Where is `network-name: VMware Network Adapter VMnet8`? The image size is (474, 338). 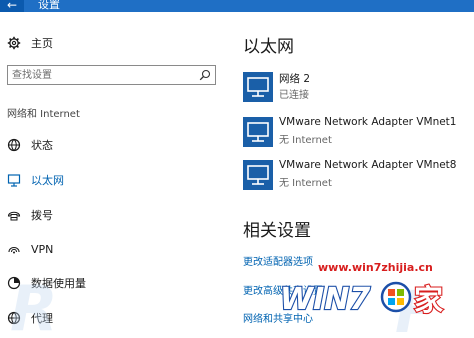
network-name: VMware Network Adapter VMnet8 is located at coordinates (368, 165).